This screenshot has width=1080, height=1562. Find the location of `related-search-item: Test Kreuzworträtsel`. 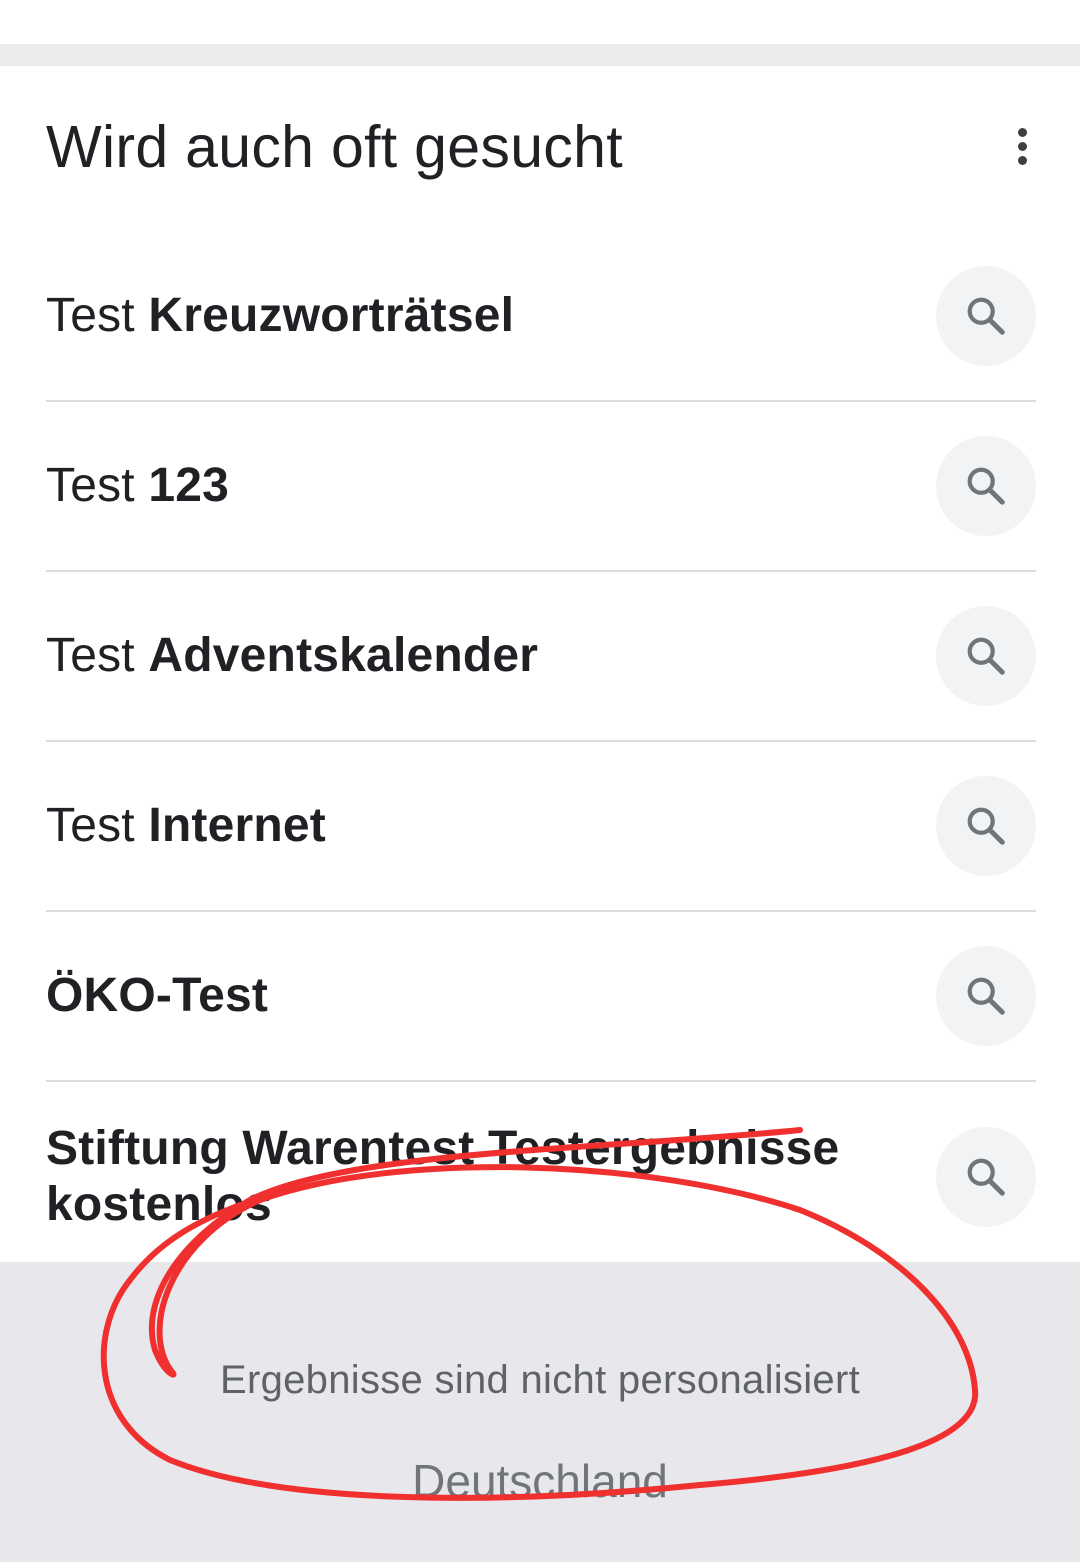

related-search-item: Test Kreuzworträtsel is located at coordinates (541, 317).